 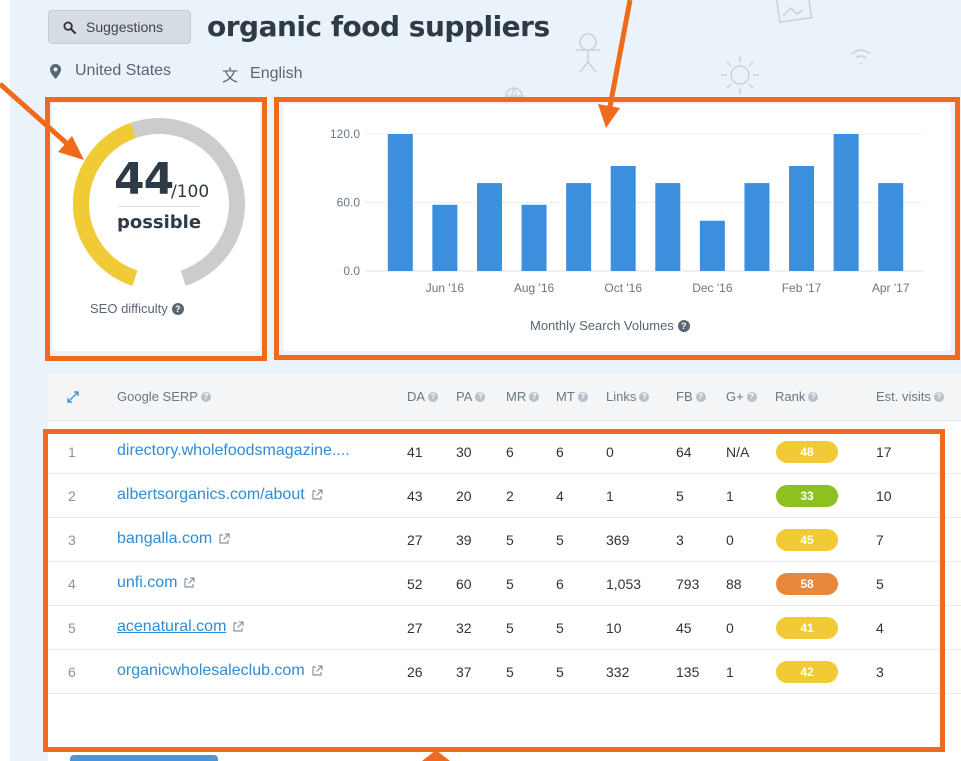 What do you see at coordinates (156, 229) in the screenshot?
I see `seo-difficulty-highlight-box` at bounding box center [156, 229].